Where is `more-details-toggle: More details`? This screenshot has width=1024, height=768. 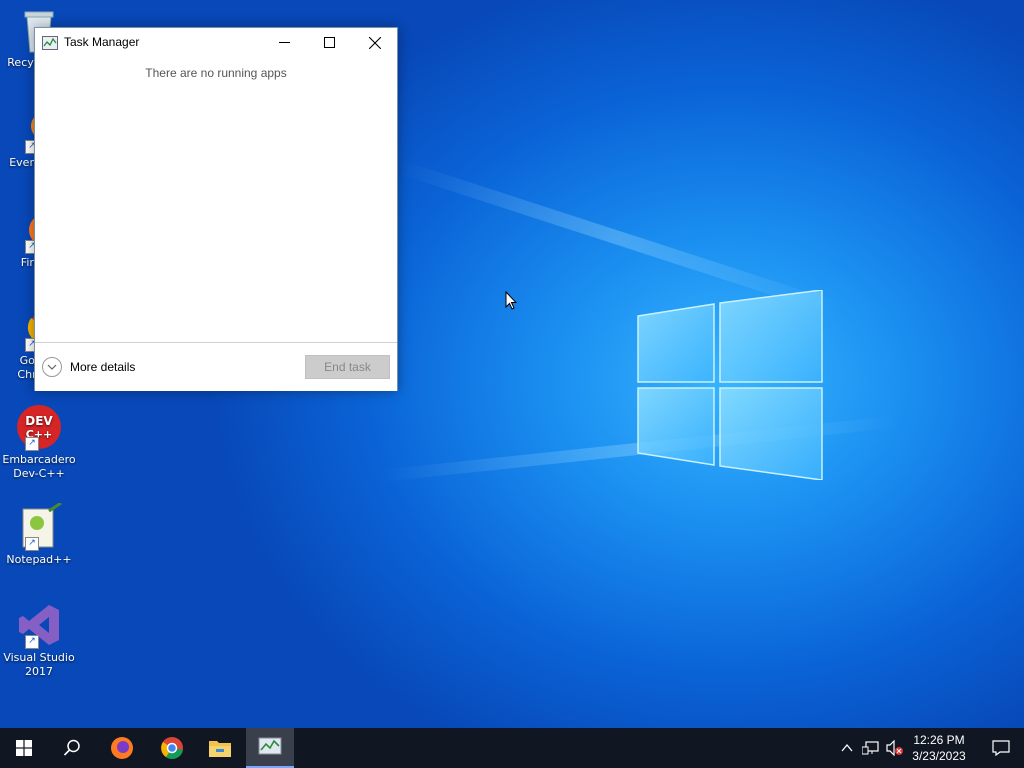 more-details-toggle: More details is located at coordinates (88, 367).